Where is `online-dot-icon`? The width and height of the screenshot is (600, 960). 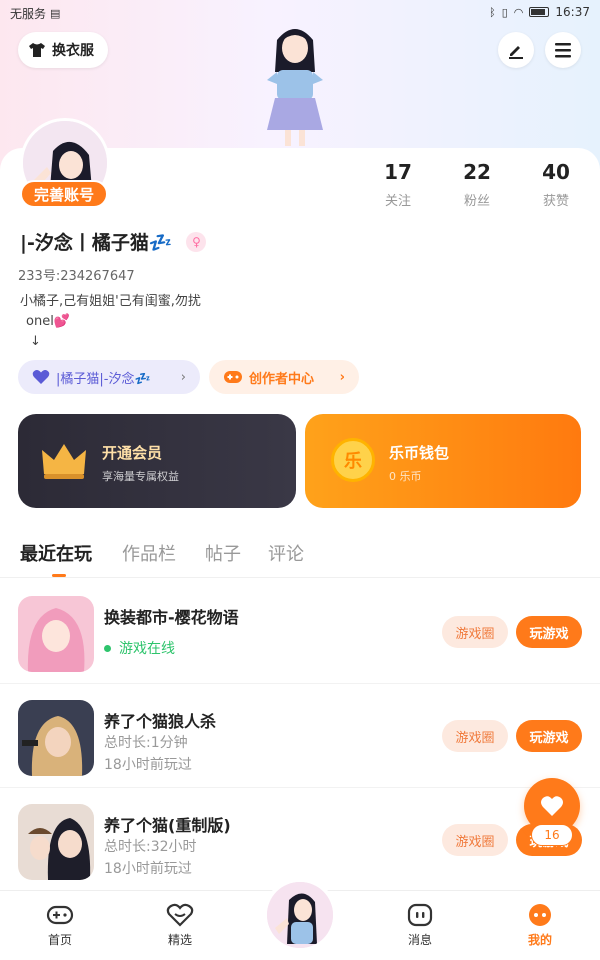
online-dot-icon is located at coordinates (107, 648).